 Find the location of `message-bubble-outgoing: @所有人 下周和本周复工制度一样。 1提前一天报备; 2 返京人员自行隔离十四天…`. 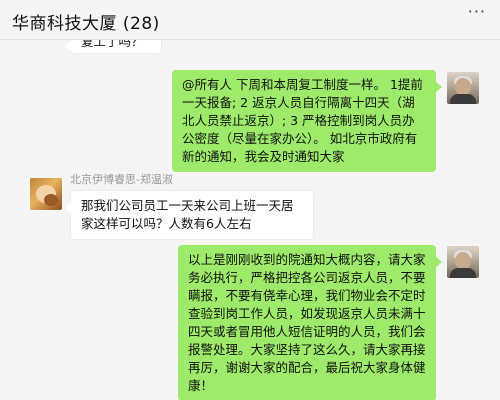

message-bubble-outgoing: @所有人 下周和本周复工制度一样。 1提前一天报备; 2 返京人员自行隔离十四天… is located at coordinates (307, 121).